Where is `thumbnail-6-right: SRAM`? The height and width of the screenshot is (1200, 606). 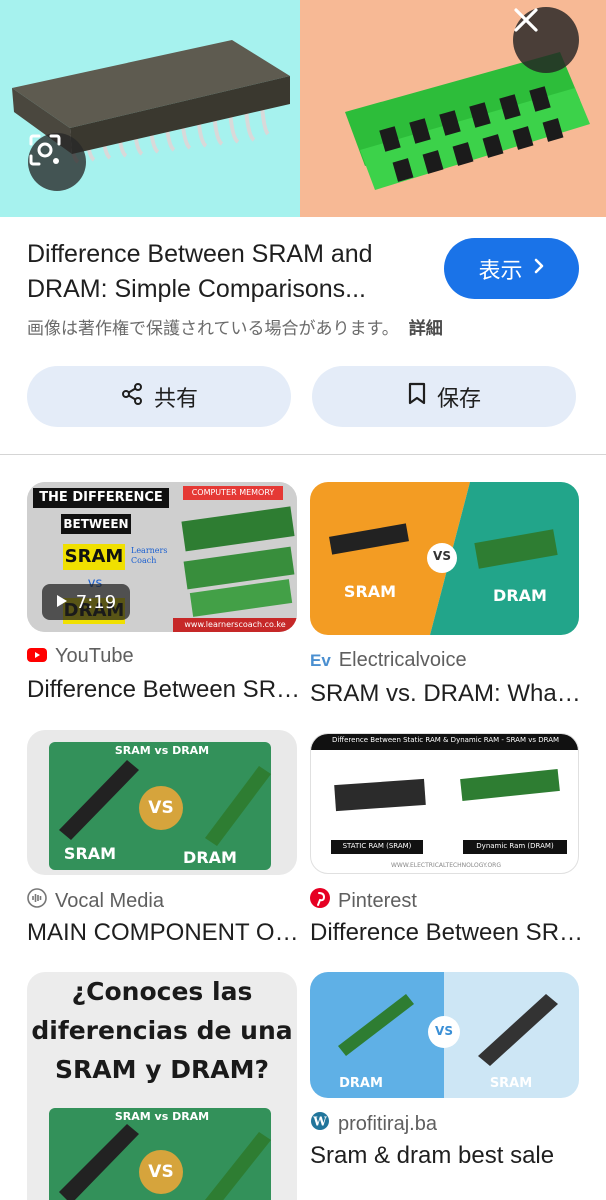 thumbnail-6-right: SRAM is located at coordinates (511, 1083).